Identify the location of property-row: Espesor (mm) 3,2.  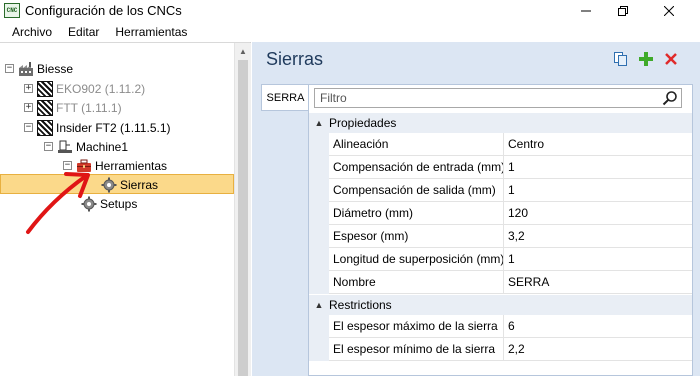
(500, 236).